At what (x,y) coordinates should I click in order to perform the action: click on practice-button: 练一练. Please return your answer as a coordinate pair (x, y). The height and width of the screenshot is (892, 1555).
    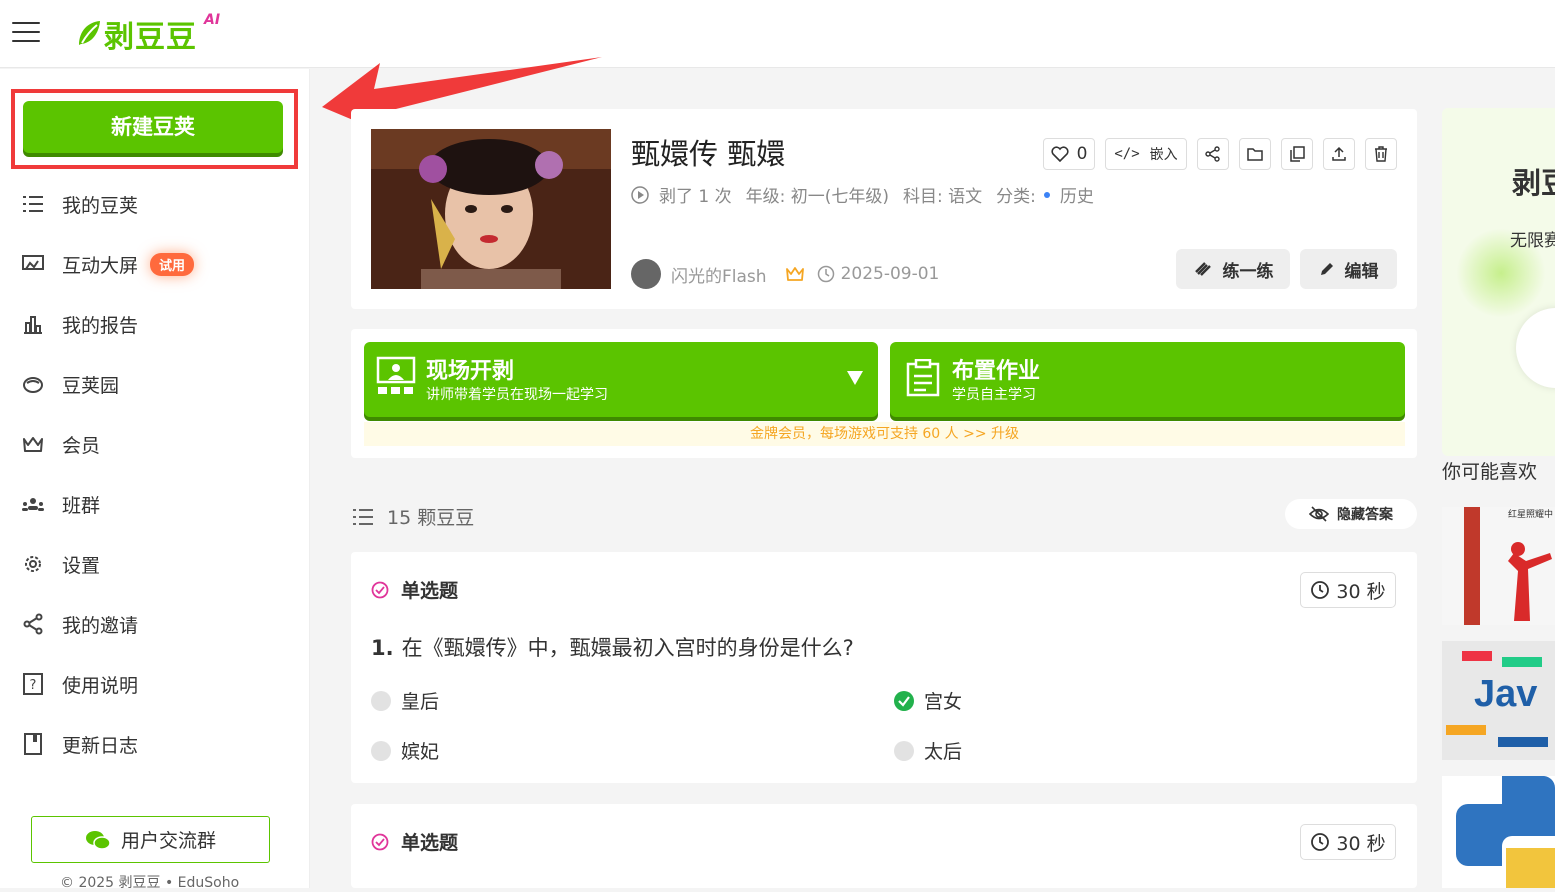
    Looking at the image, I should click on (1233, 269).